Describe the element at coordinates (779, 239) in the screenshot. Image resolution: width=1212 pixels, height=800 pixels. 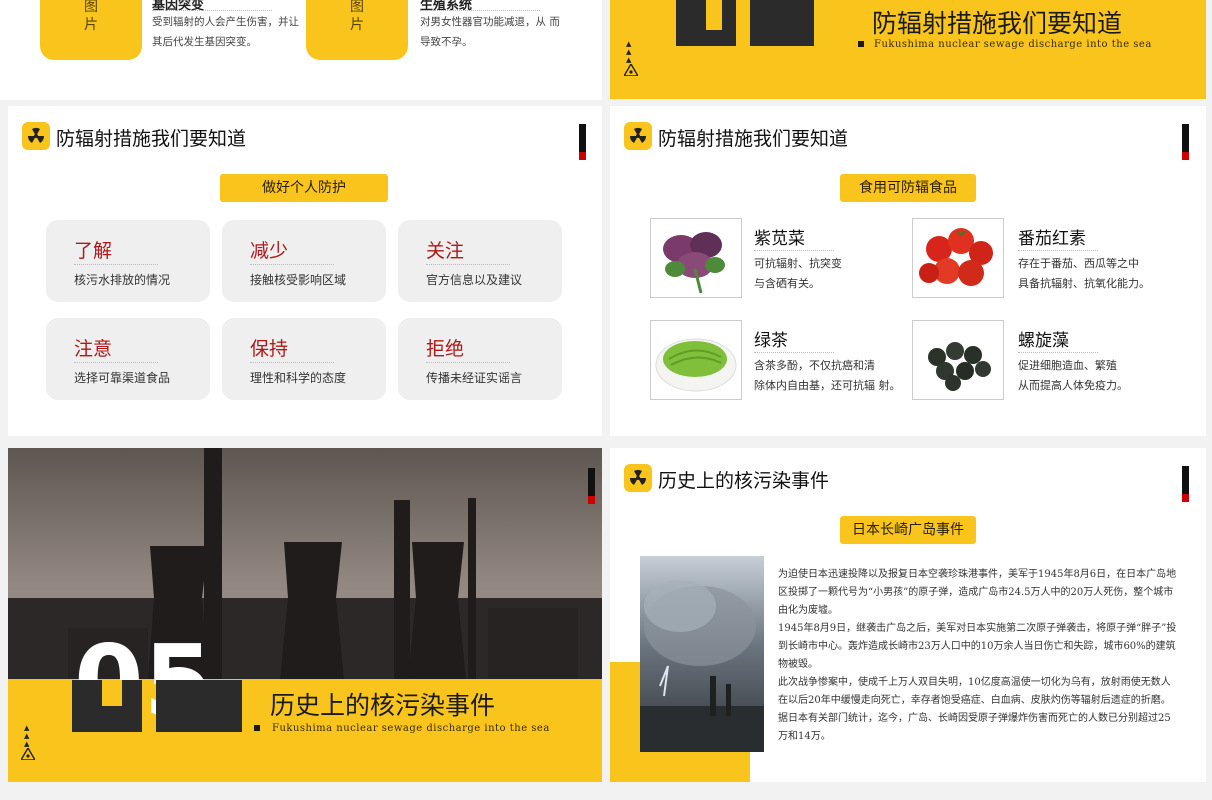
I see `food-name: 紫苋菜` at that location.